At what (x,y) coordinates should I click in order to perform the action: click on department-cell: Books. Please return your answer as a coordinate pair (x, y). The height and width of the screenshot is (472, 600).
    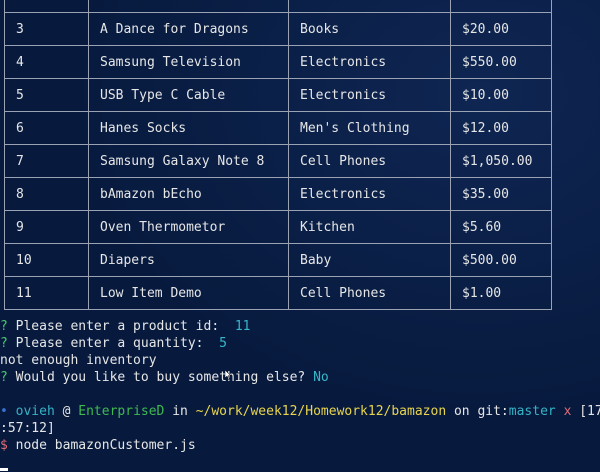
    Looking at the image, I should click on (369, 29).